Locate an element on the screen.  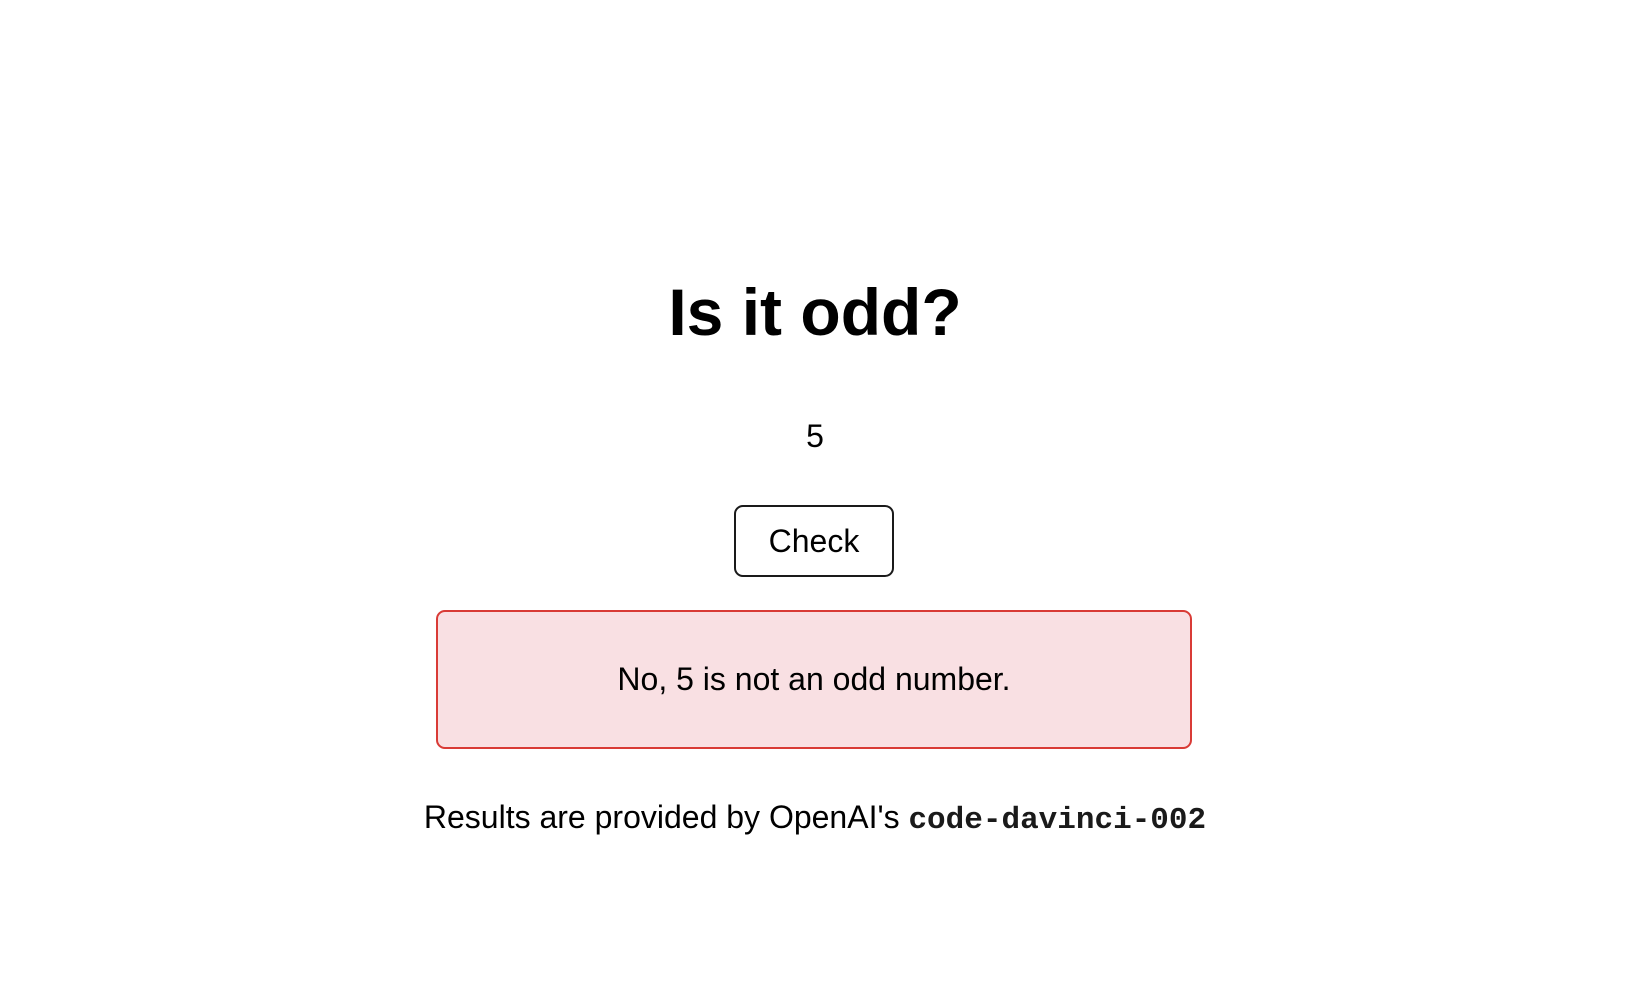
check-button: Check is located at coordinates (814, 541).